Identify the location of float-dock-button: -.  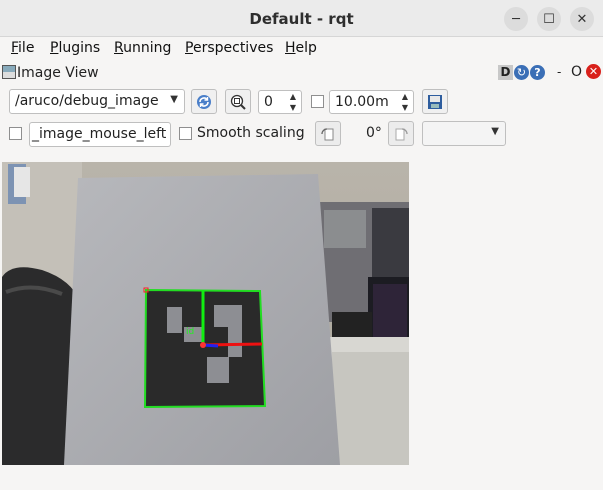
(559, 72).